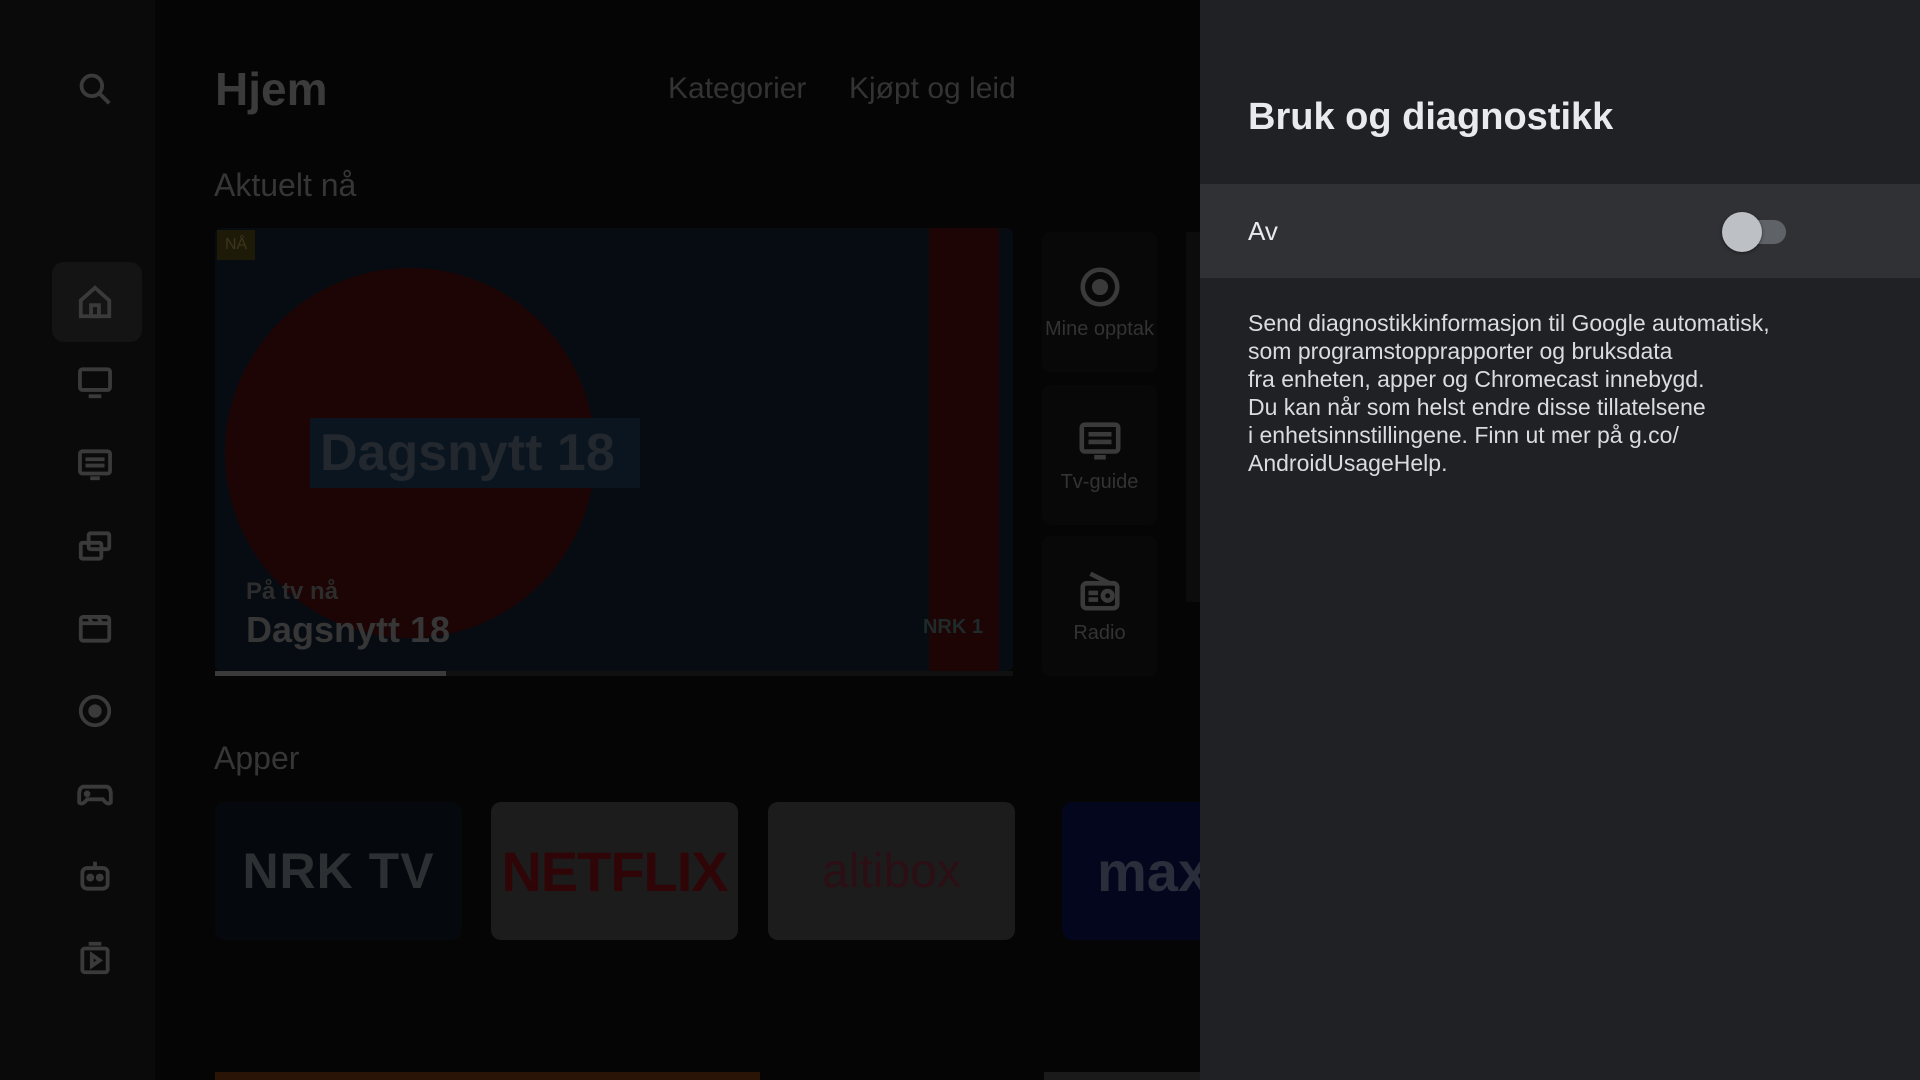 The image size is (1920, 1080). I want to click on section-title-apps: Apper, so click(257, 758).